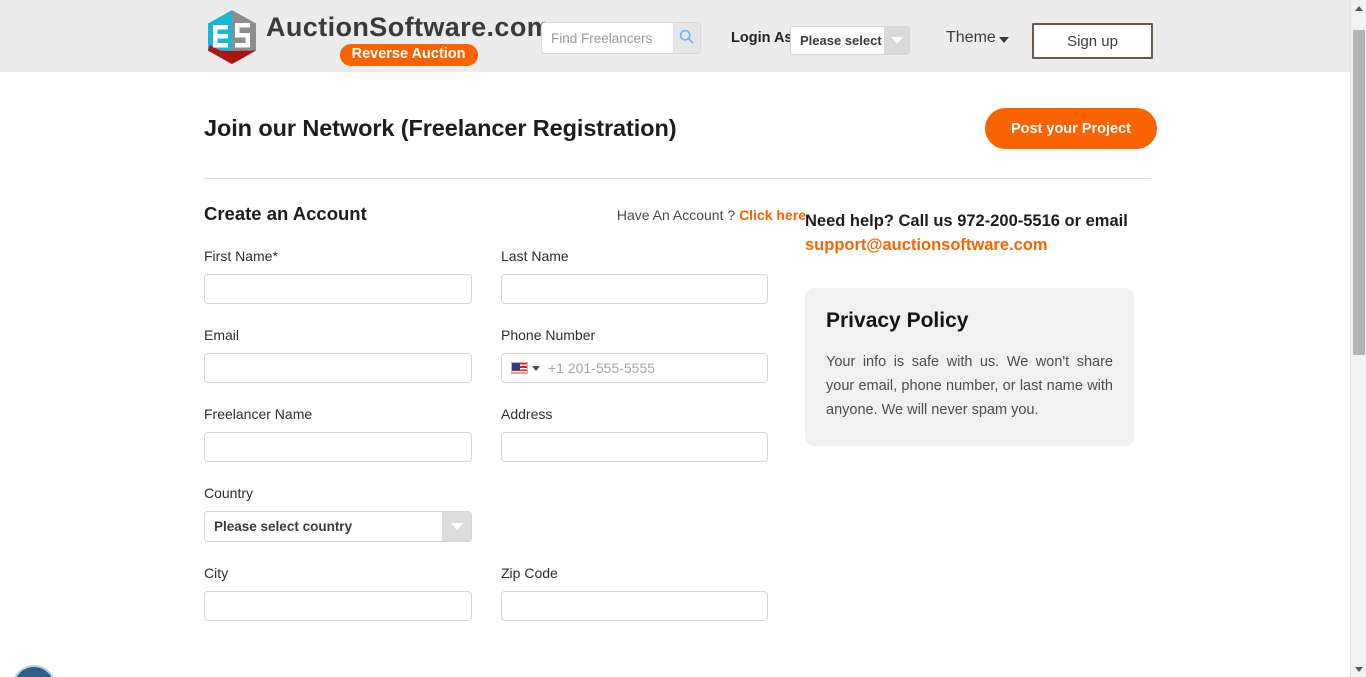  I want to click on zip-code-label: Zip Code, so click(529, 573).